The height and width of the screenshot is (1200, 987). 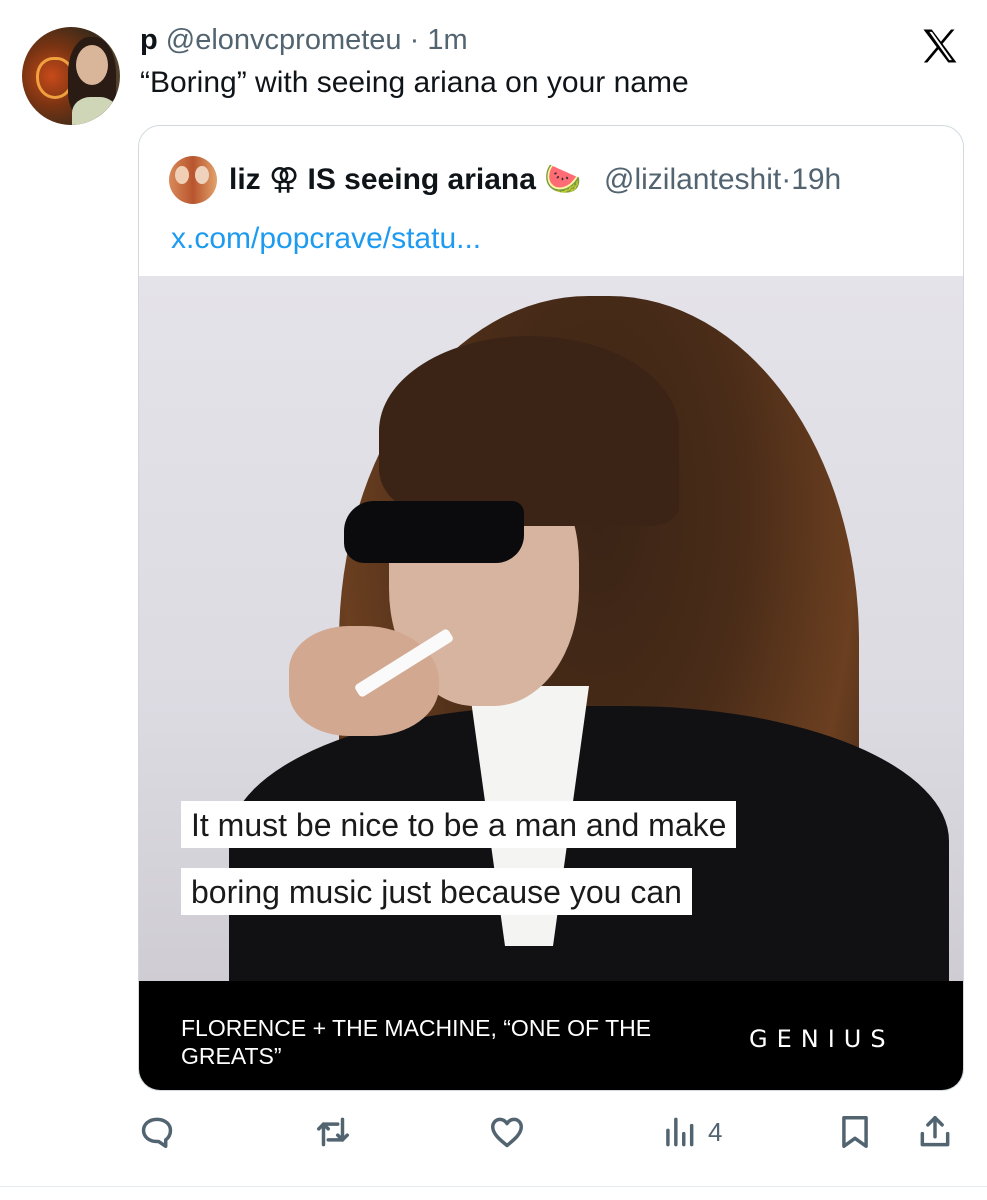 I want to click on quoted-author-avatar, so click(x=193, y=180).